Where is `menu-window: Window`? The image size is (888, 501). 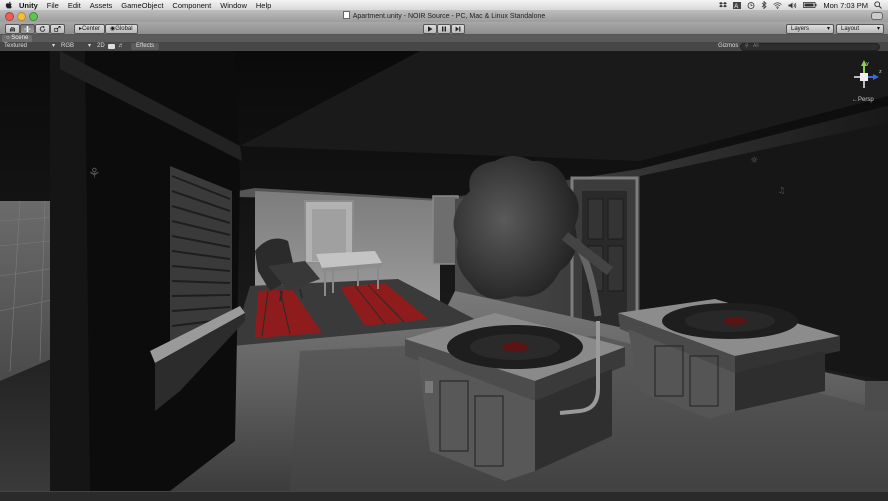
menu-window: Window is located at coordinates (233, 5).